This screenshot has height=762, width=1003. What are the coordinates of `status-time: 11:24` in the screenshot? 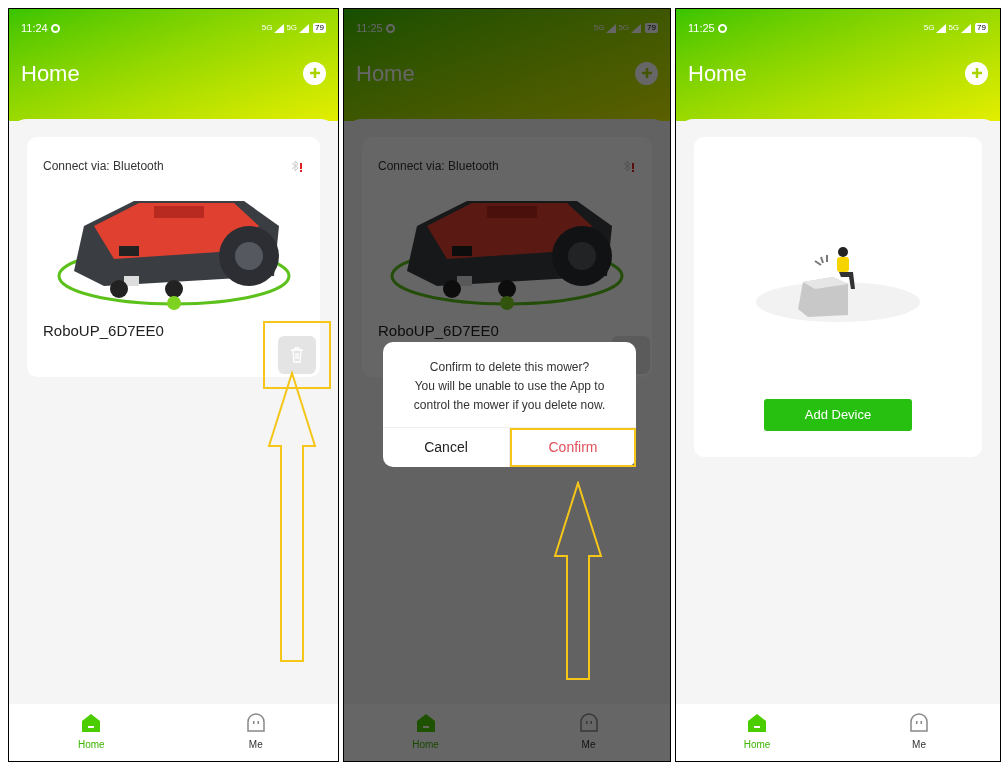 It's located at (34, 28).